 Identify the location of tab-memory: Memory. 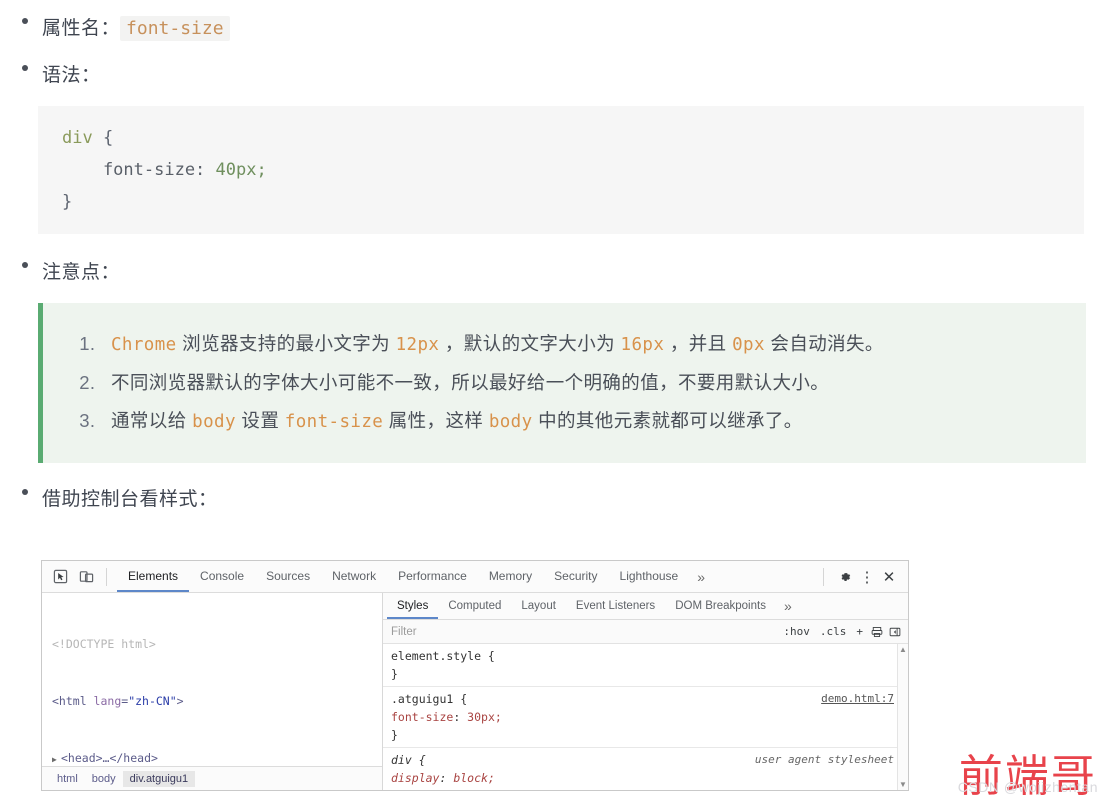
(510, 576).